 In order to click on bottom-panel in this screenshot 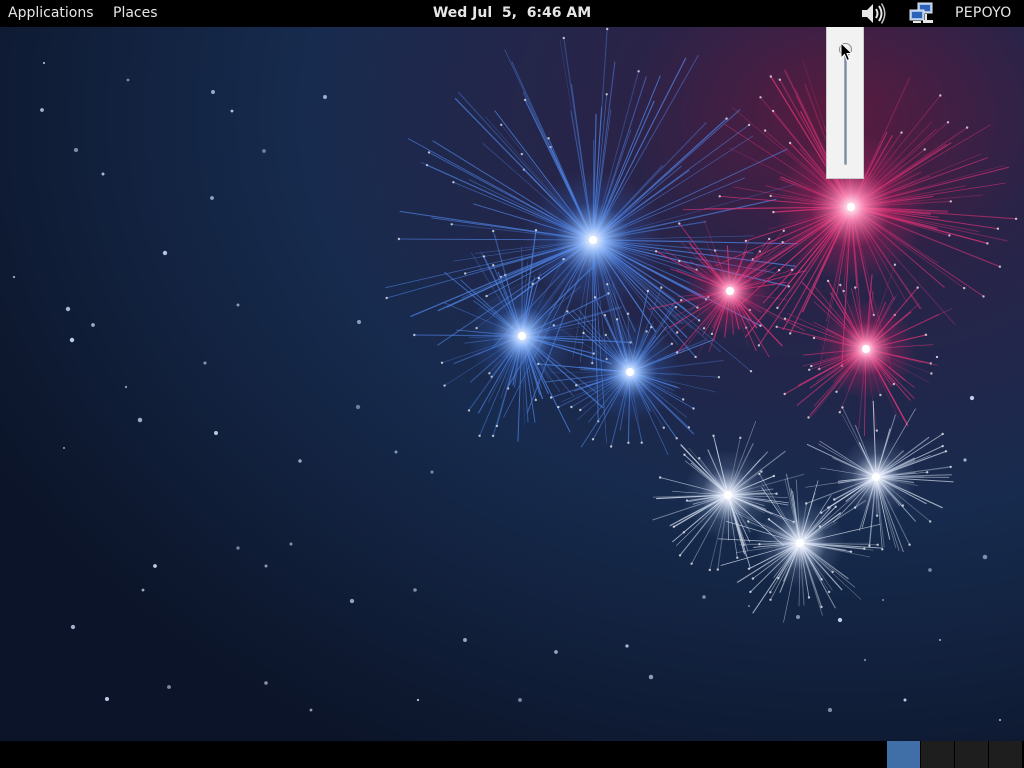, I will do `click(512, 754)`.